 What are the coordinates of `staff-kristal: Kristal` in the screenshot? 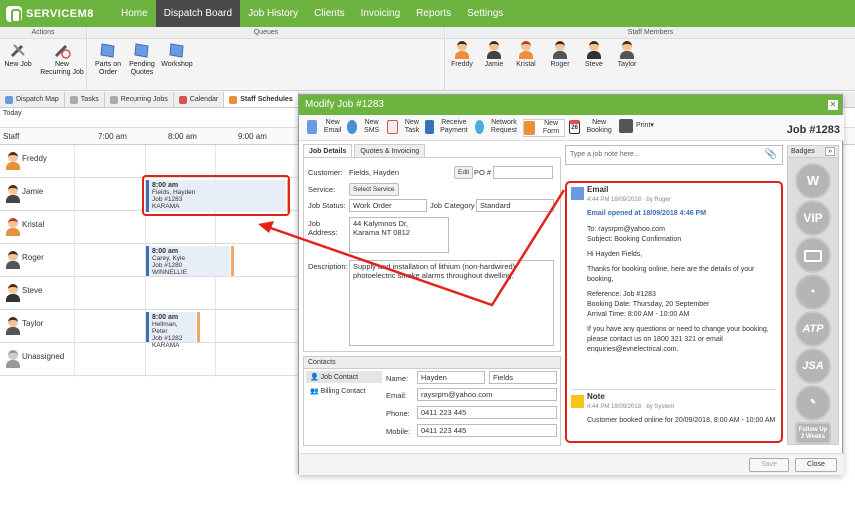 It's located at (526, 54).